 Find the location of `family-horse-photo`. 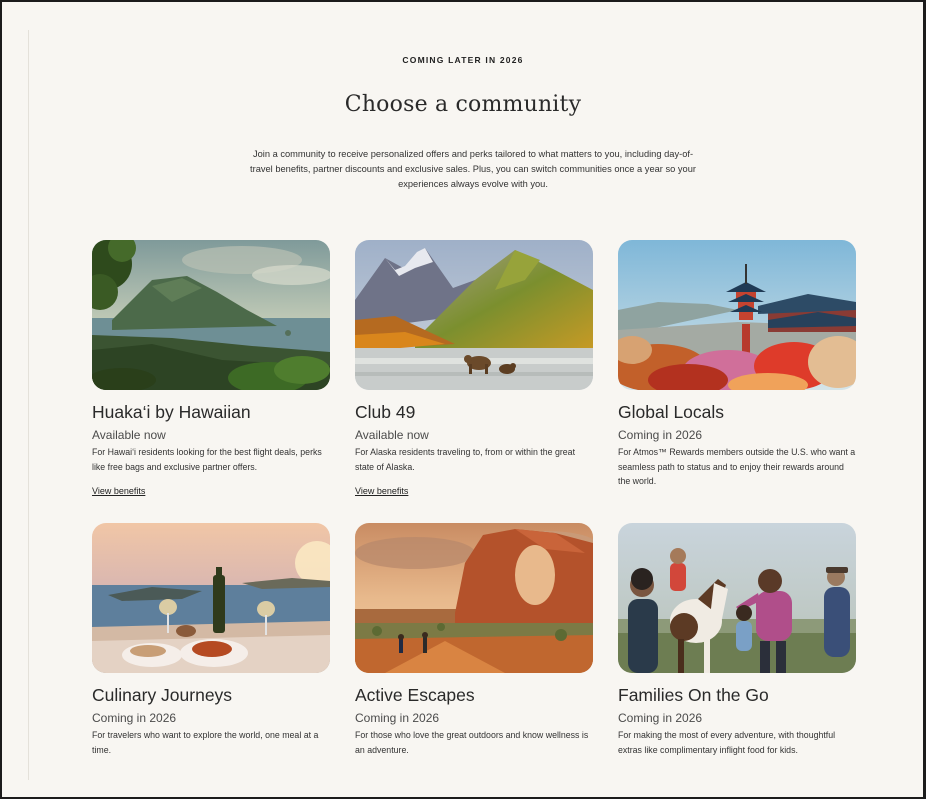

family-horse-photo is located at coordinates (737, 598).